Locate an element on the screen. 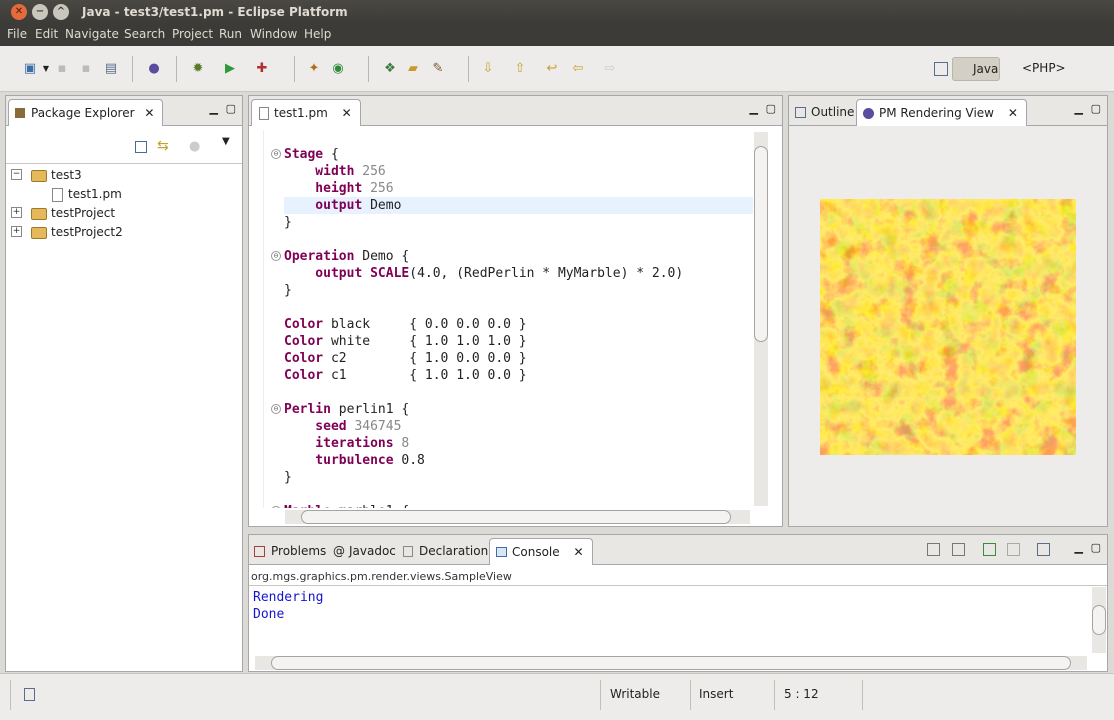  package-explorer-tabbar: Package Explorer ✕ ▁ ▢ is located at coordinates (124, 111).